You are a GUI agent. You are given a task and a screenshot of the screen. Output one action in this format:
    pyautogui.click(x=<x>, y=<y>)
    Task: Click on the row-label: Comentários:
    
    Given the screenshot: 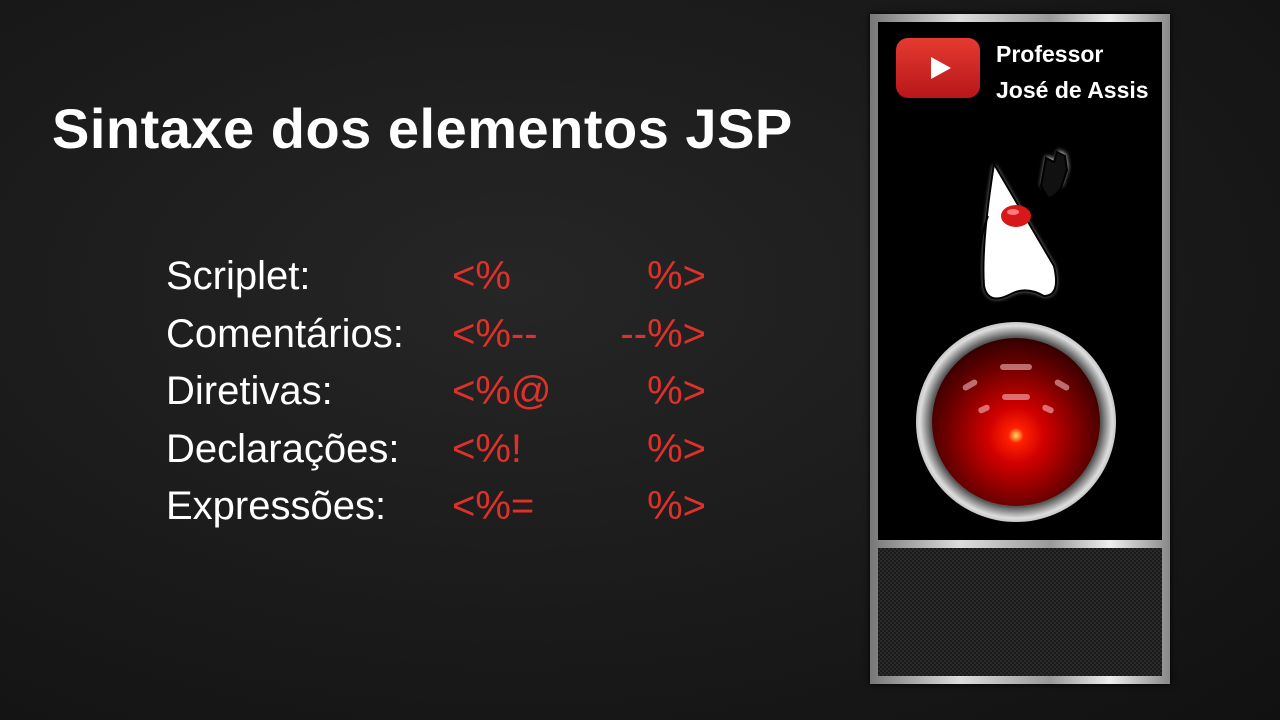 What is the action you would take?
    pyautogui.click(x=285, y=333)
    